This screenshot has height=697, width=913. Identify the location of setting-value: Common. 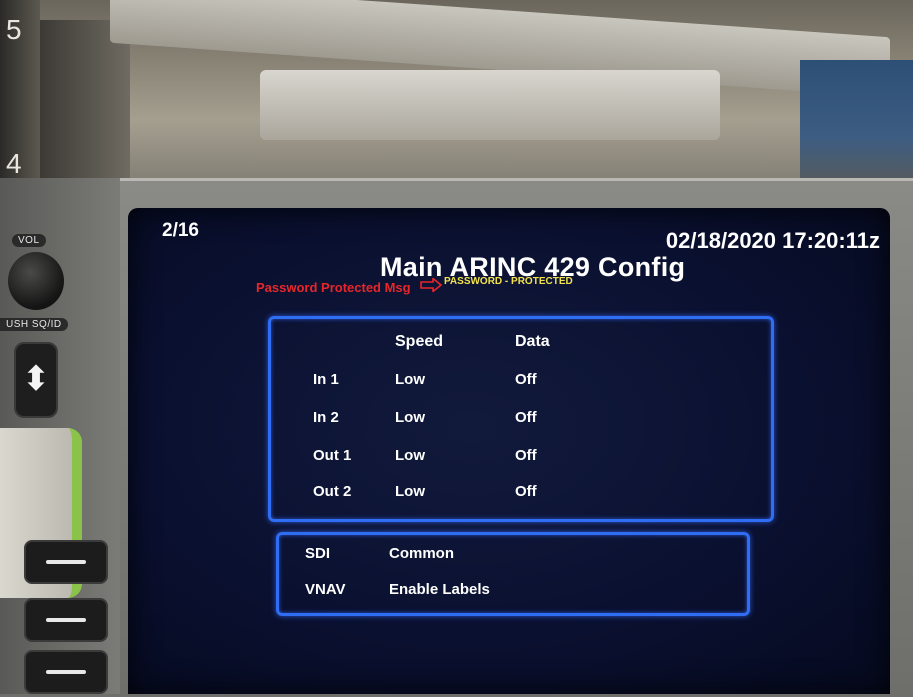
(421, 553).